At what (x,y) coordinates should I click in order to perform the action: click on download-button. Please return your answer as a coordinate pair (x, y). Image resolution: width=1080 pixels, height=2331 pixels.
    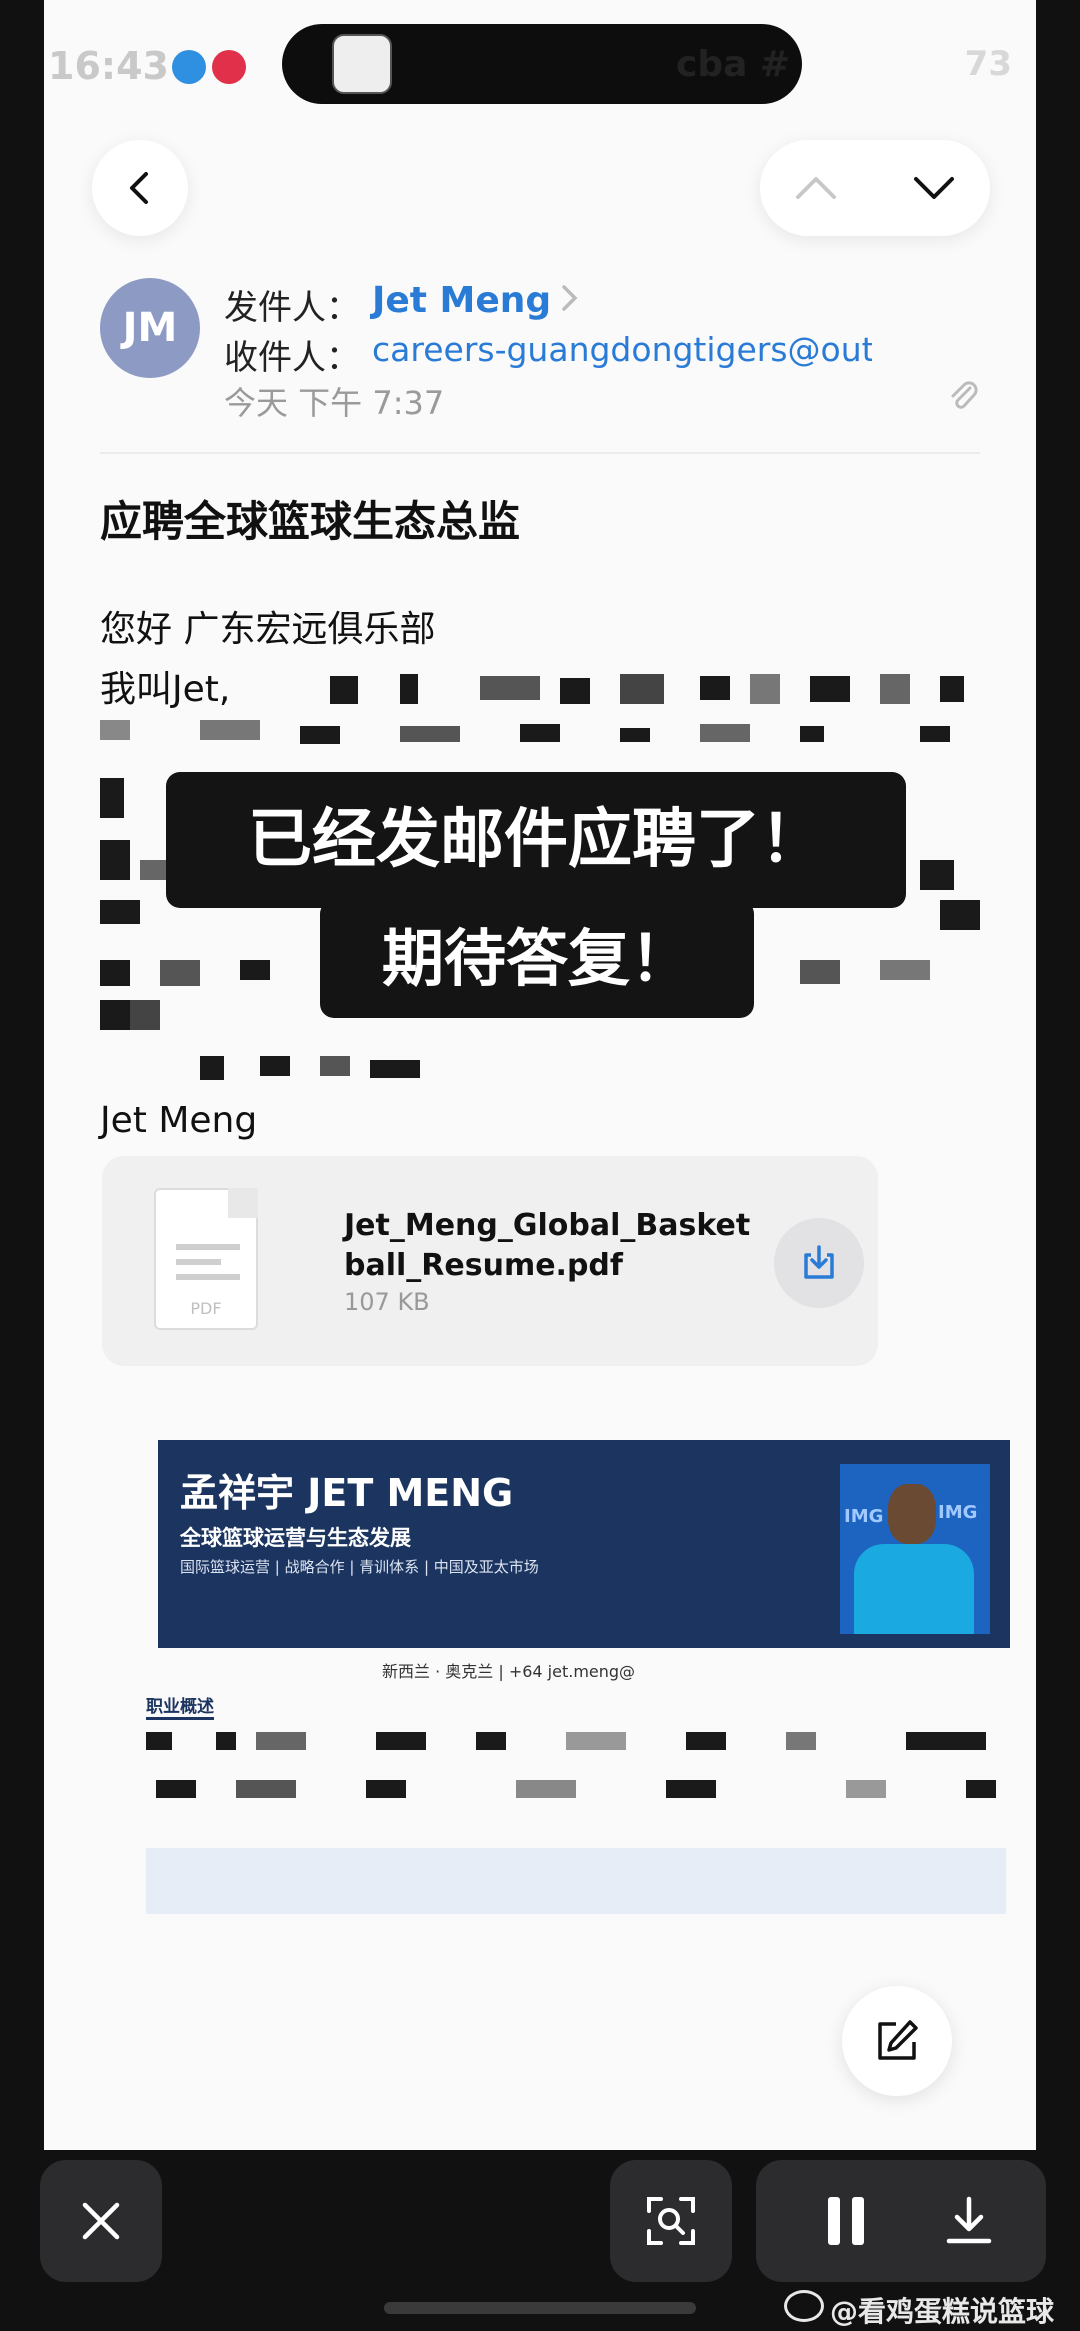
    Looking at the image, I should click on (969, 2221).